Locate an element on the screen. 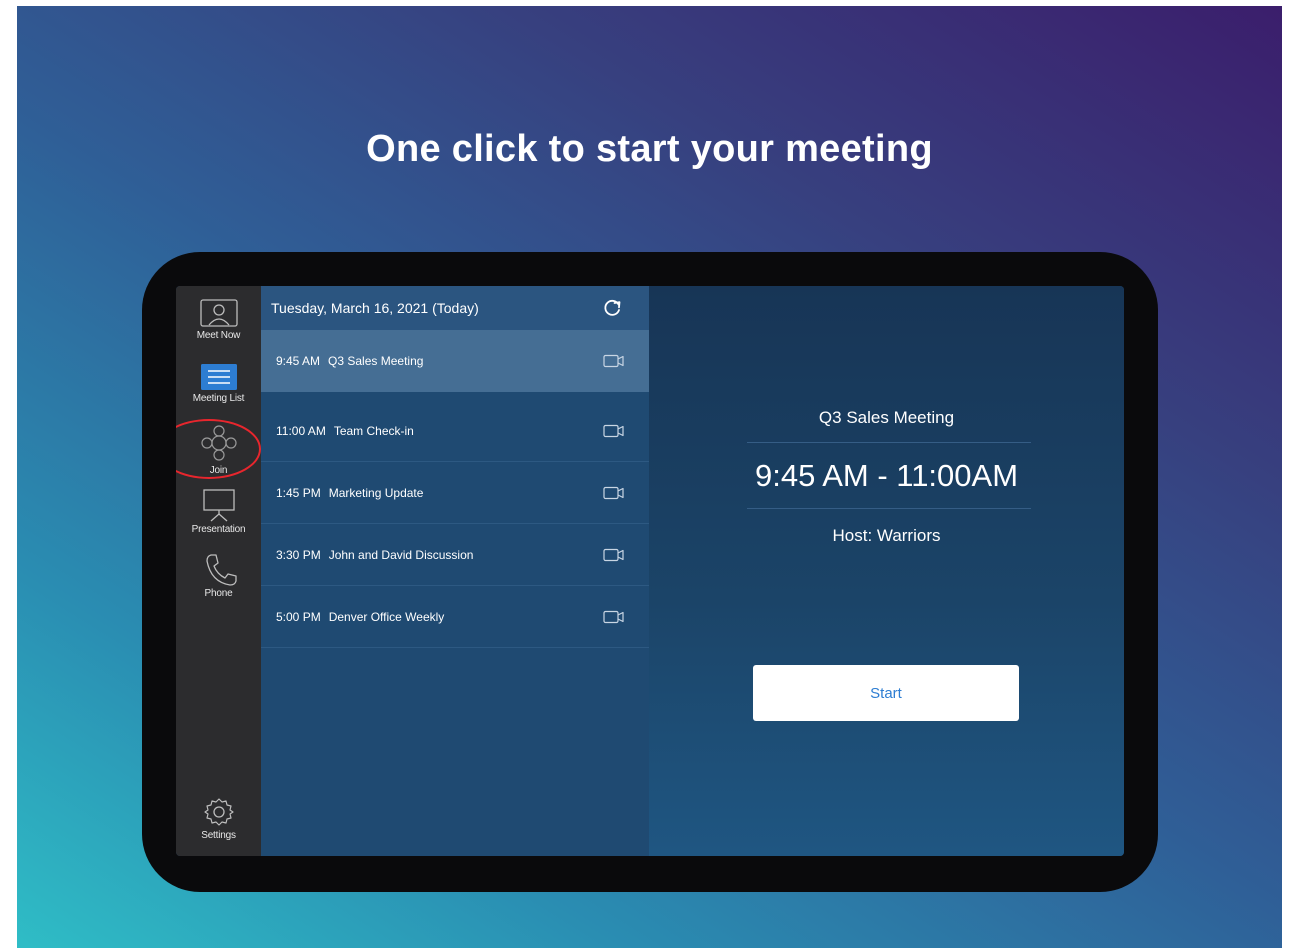 Image resolution: width=1289 pixels, height=949 pixels. meeting-title: Q3 Sales Meeting is located at coordinates (376, 361).